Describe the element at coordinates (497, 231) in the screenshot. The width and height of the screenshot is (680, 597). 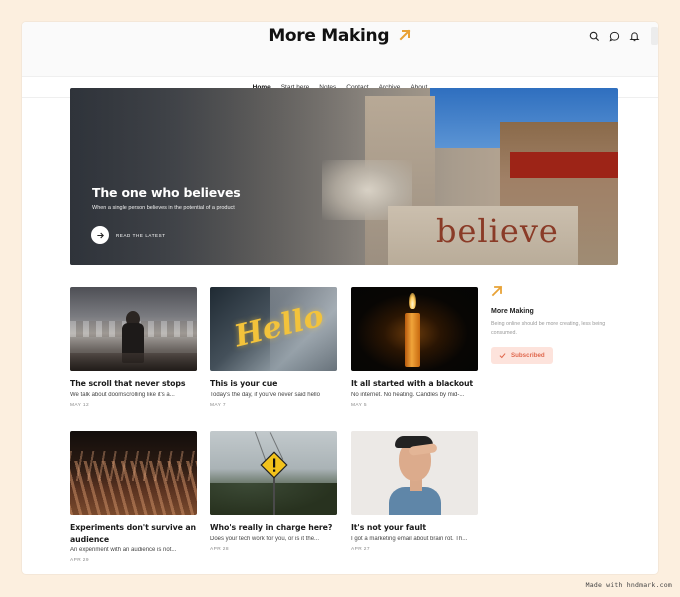
I see `hero-graffiti-word: believe` at that location.